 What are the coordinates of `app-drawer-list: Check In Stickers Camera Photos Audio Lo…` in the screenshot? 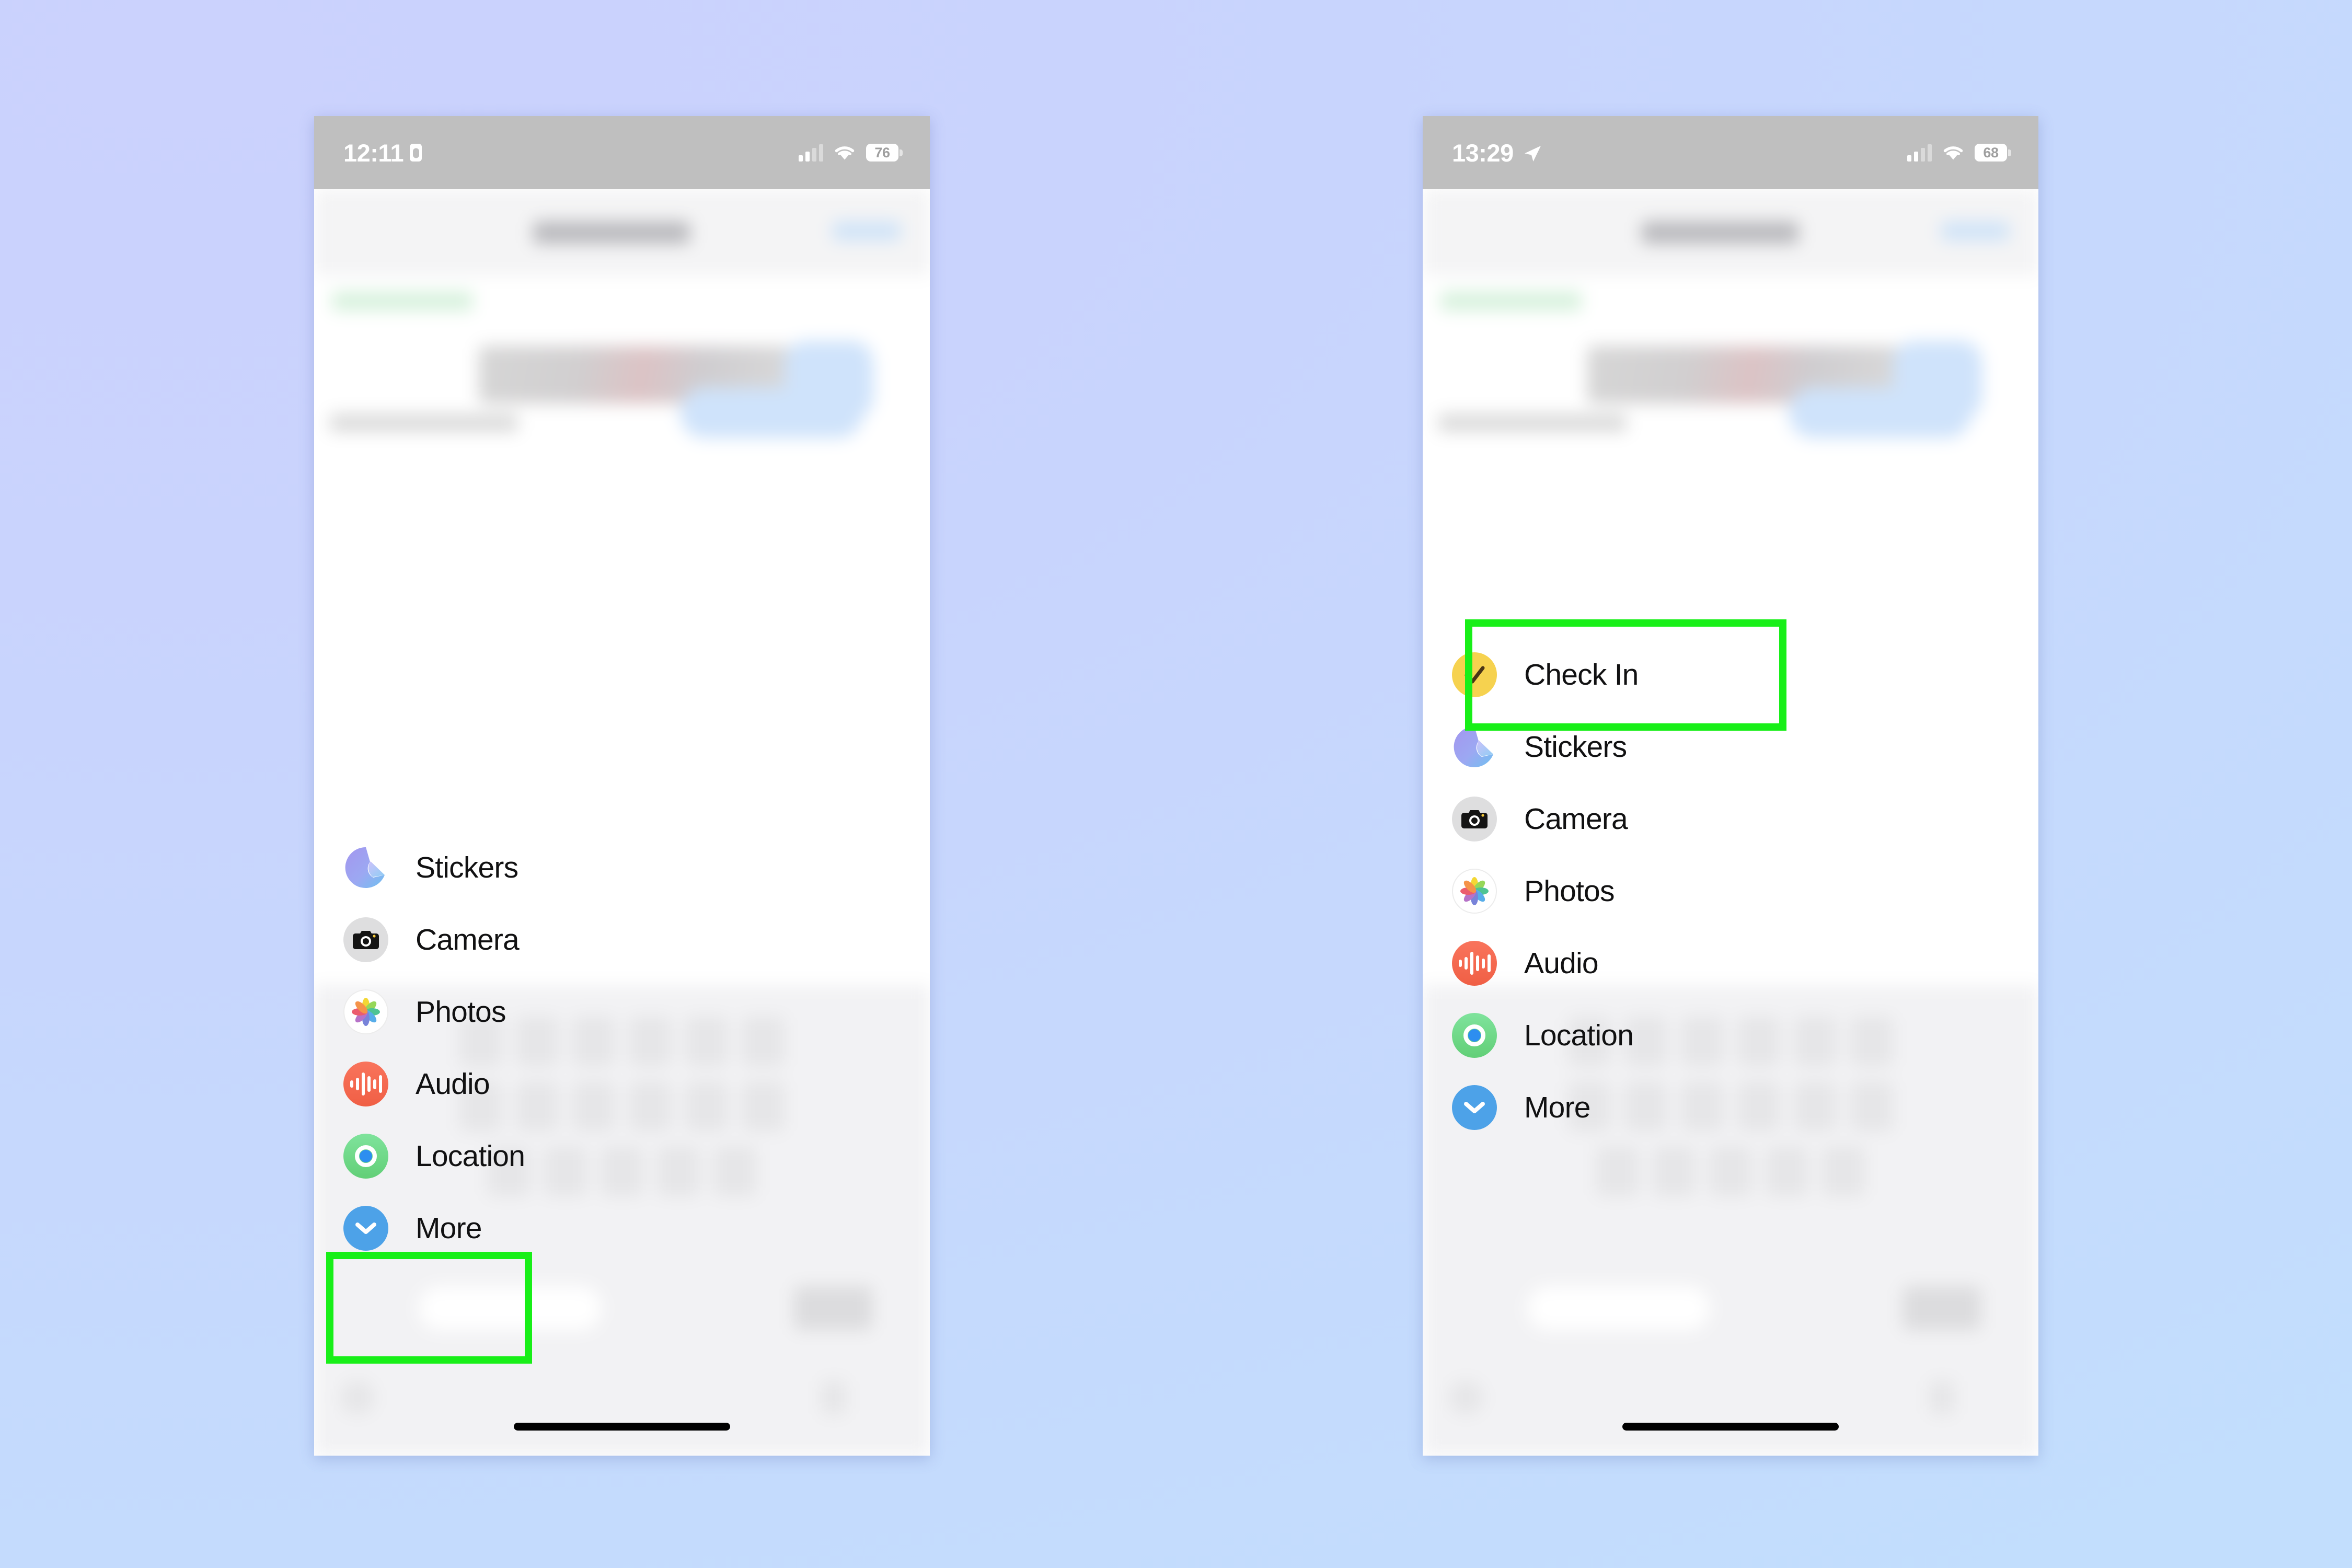 It's located at (1730, 891).